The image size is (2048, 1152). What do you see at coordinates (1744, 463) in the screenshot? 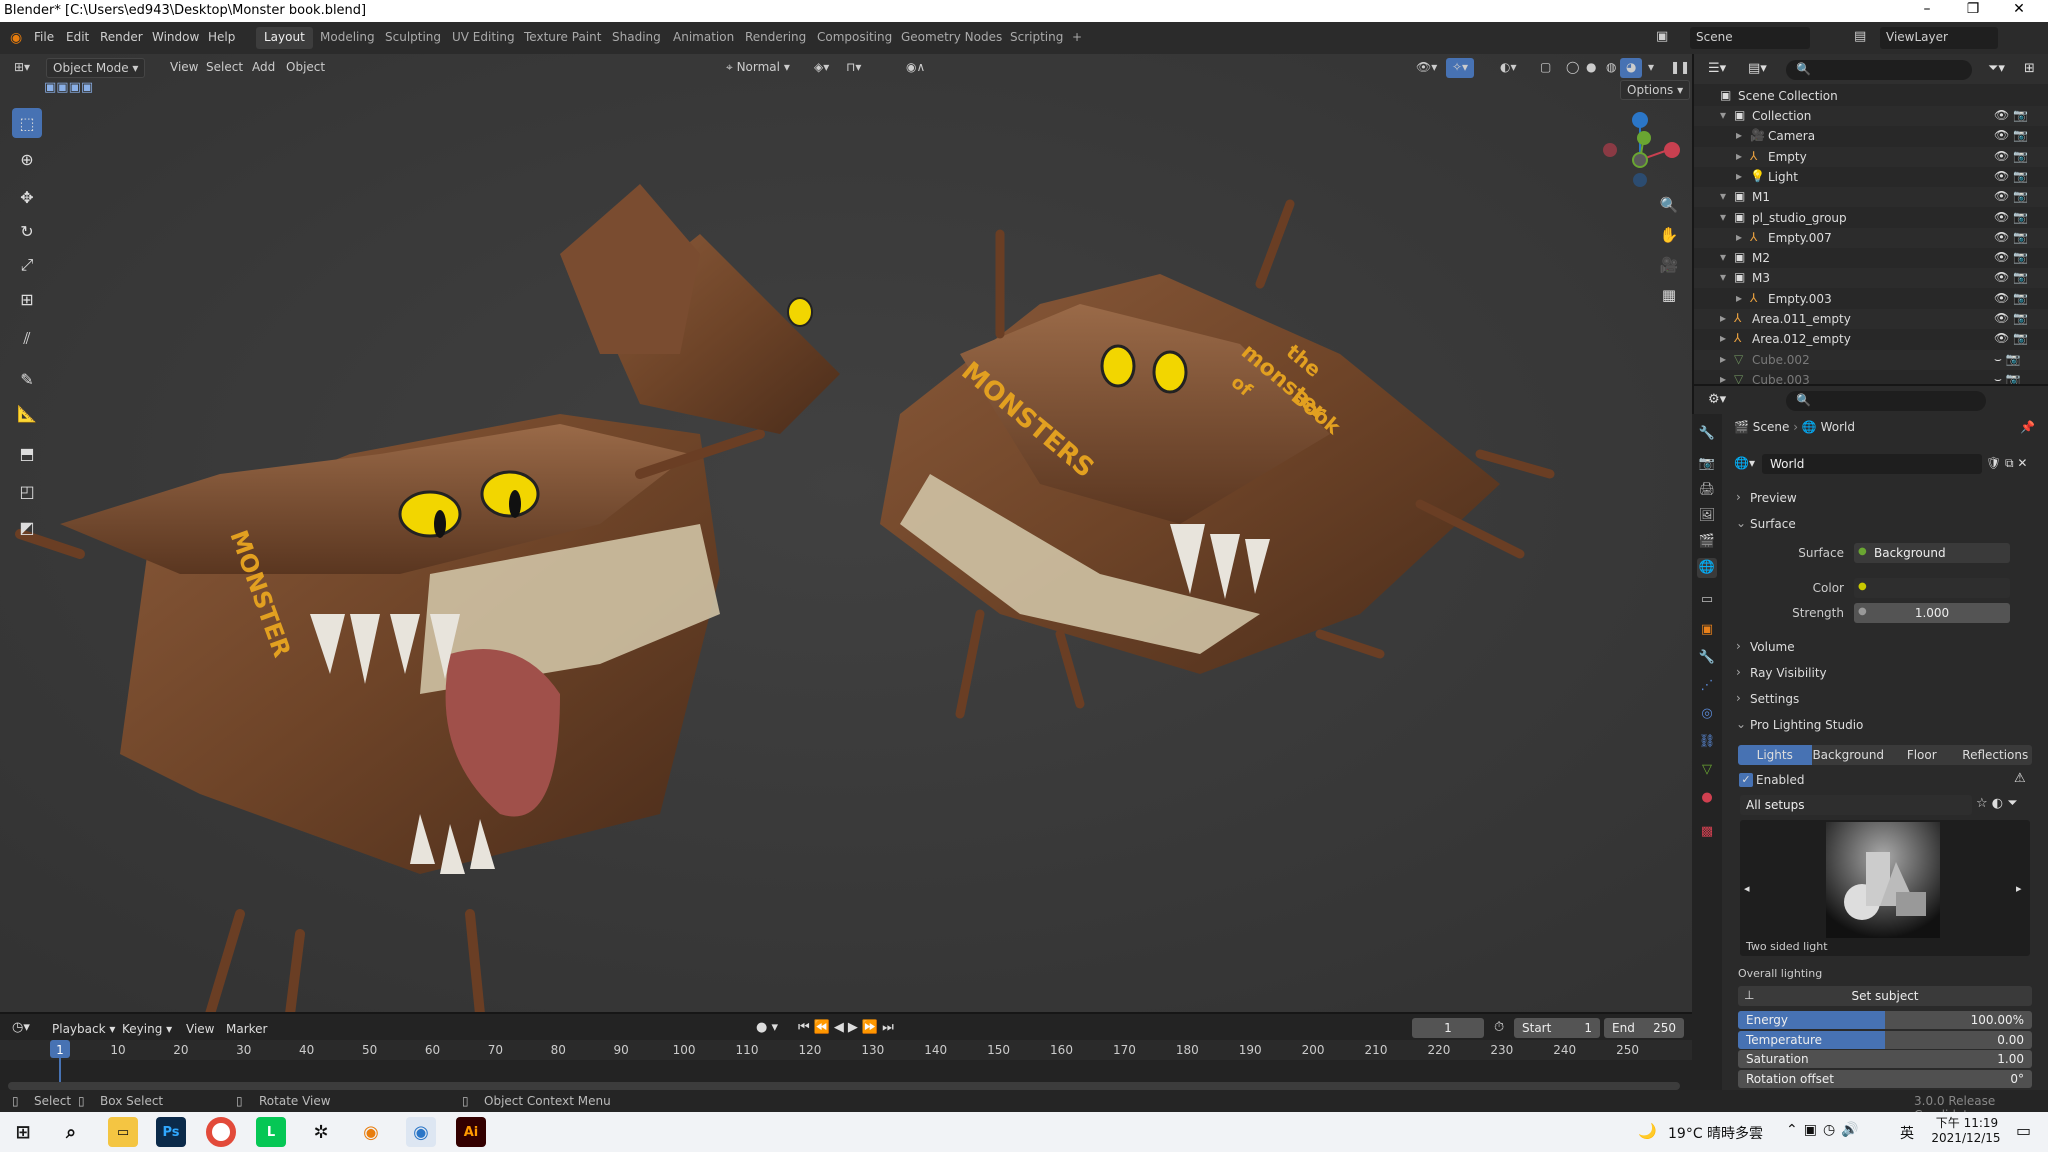
I see `world-type-icon: 🌐▾` at bounding box center [1744, 463].